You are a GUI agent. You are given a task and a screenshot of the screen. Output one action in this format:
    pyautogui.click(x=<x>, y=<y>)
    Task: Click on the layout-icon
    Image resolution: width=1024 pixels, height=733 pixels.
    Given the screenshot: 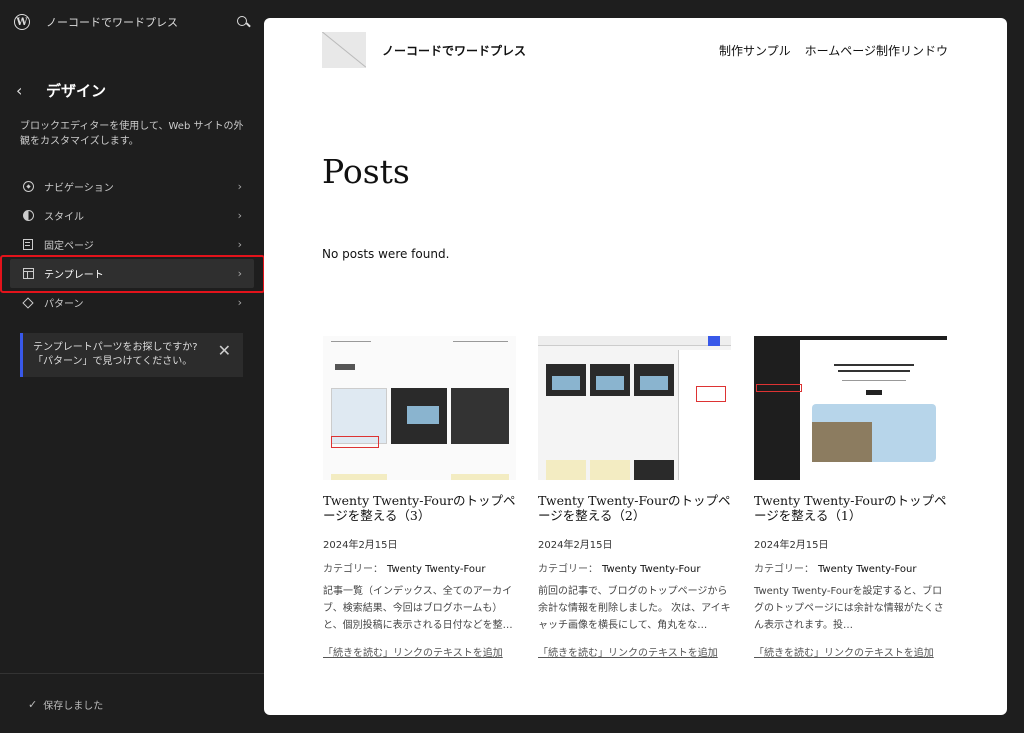 What is the action you would take?
    pyautogui.click(x=28, y=274)
    